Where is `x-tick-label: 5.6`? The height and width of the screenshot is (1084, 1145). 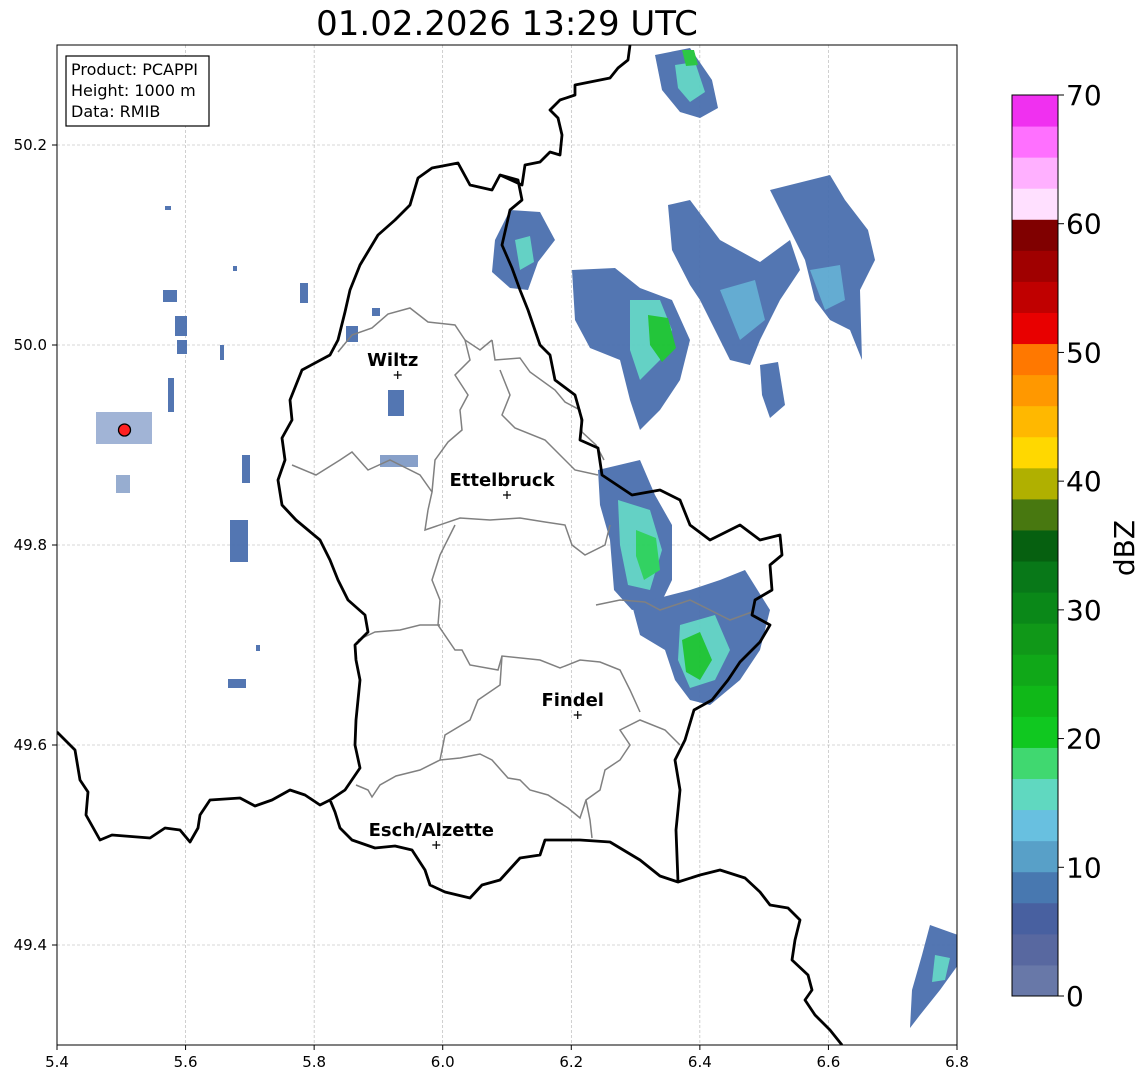
x-tick-label: 5.6 is located at coordinates (186, 1062).